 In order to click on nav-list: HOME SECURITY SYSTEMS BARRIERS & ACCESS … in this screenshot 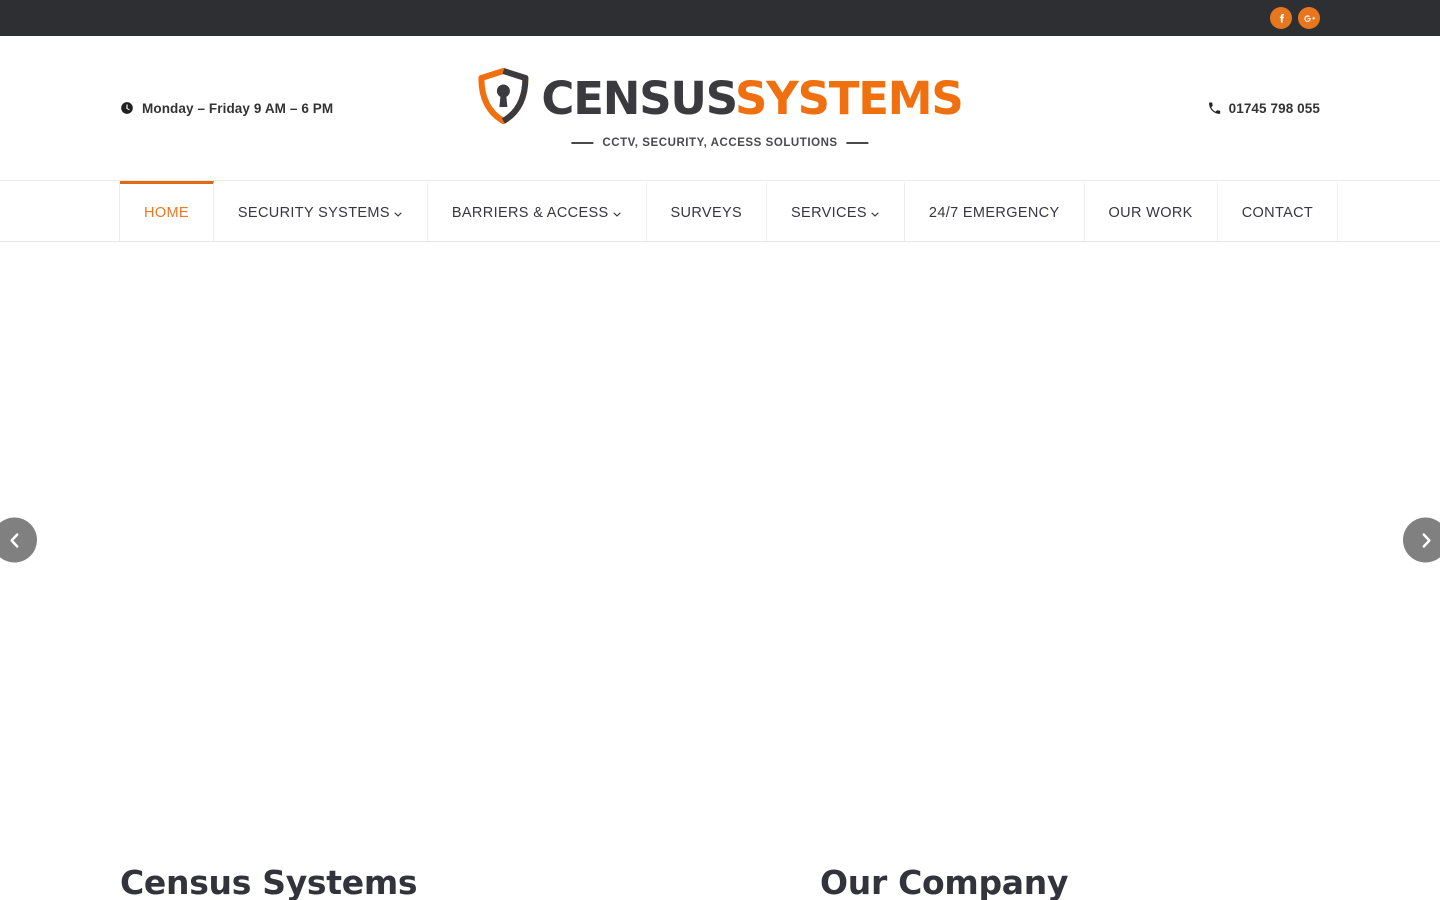, I will do `click(729, 211)`.